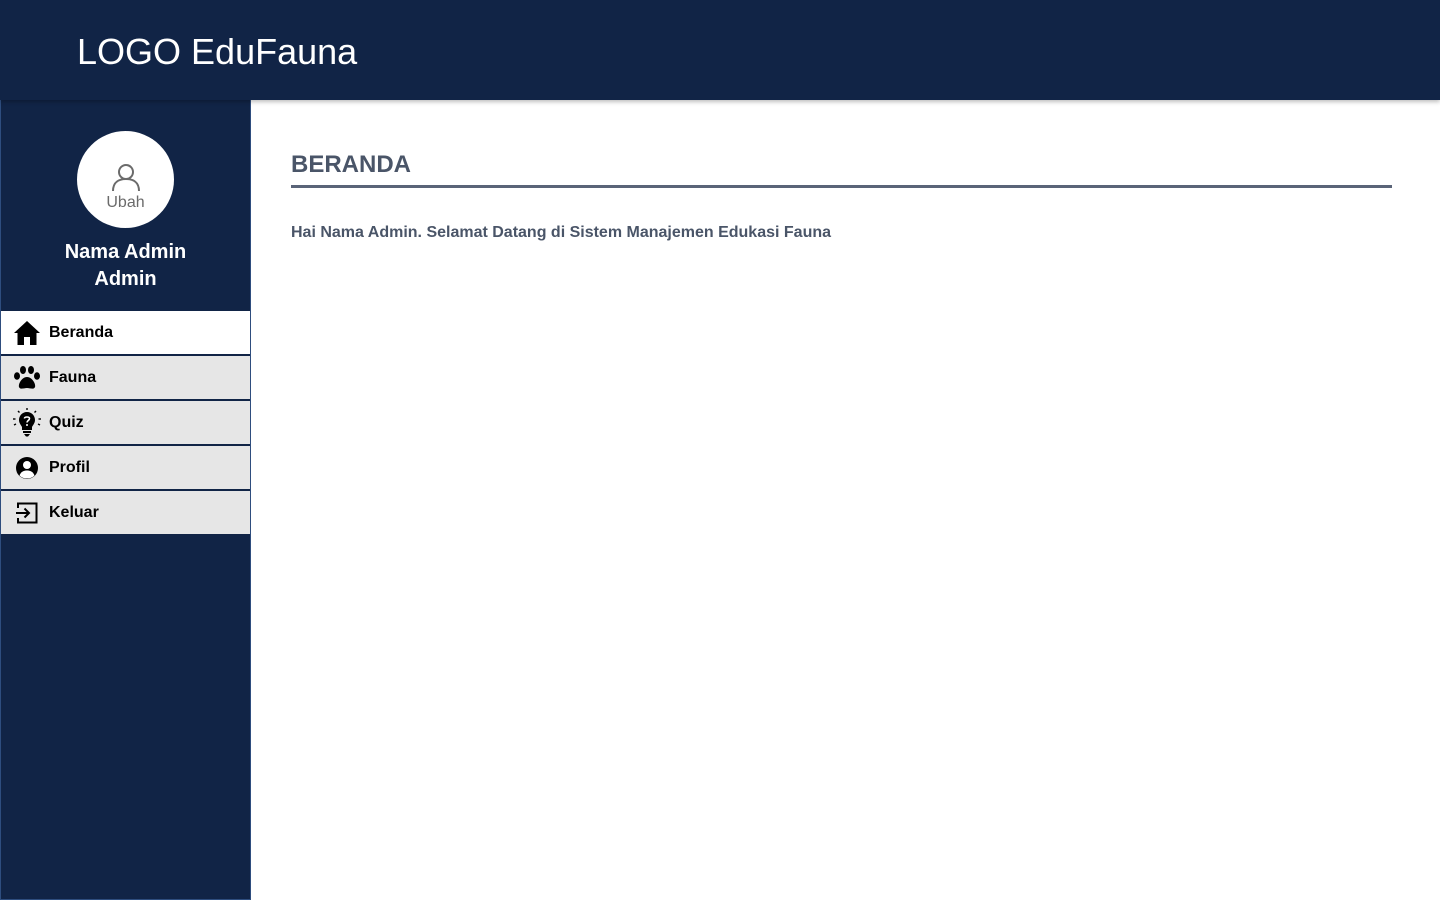 This screenshot has height=900, width=1440. Describe the element at coordinates (27, 333) in the screenshot. I see `home-icon` at that location.